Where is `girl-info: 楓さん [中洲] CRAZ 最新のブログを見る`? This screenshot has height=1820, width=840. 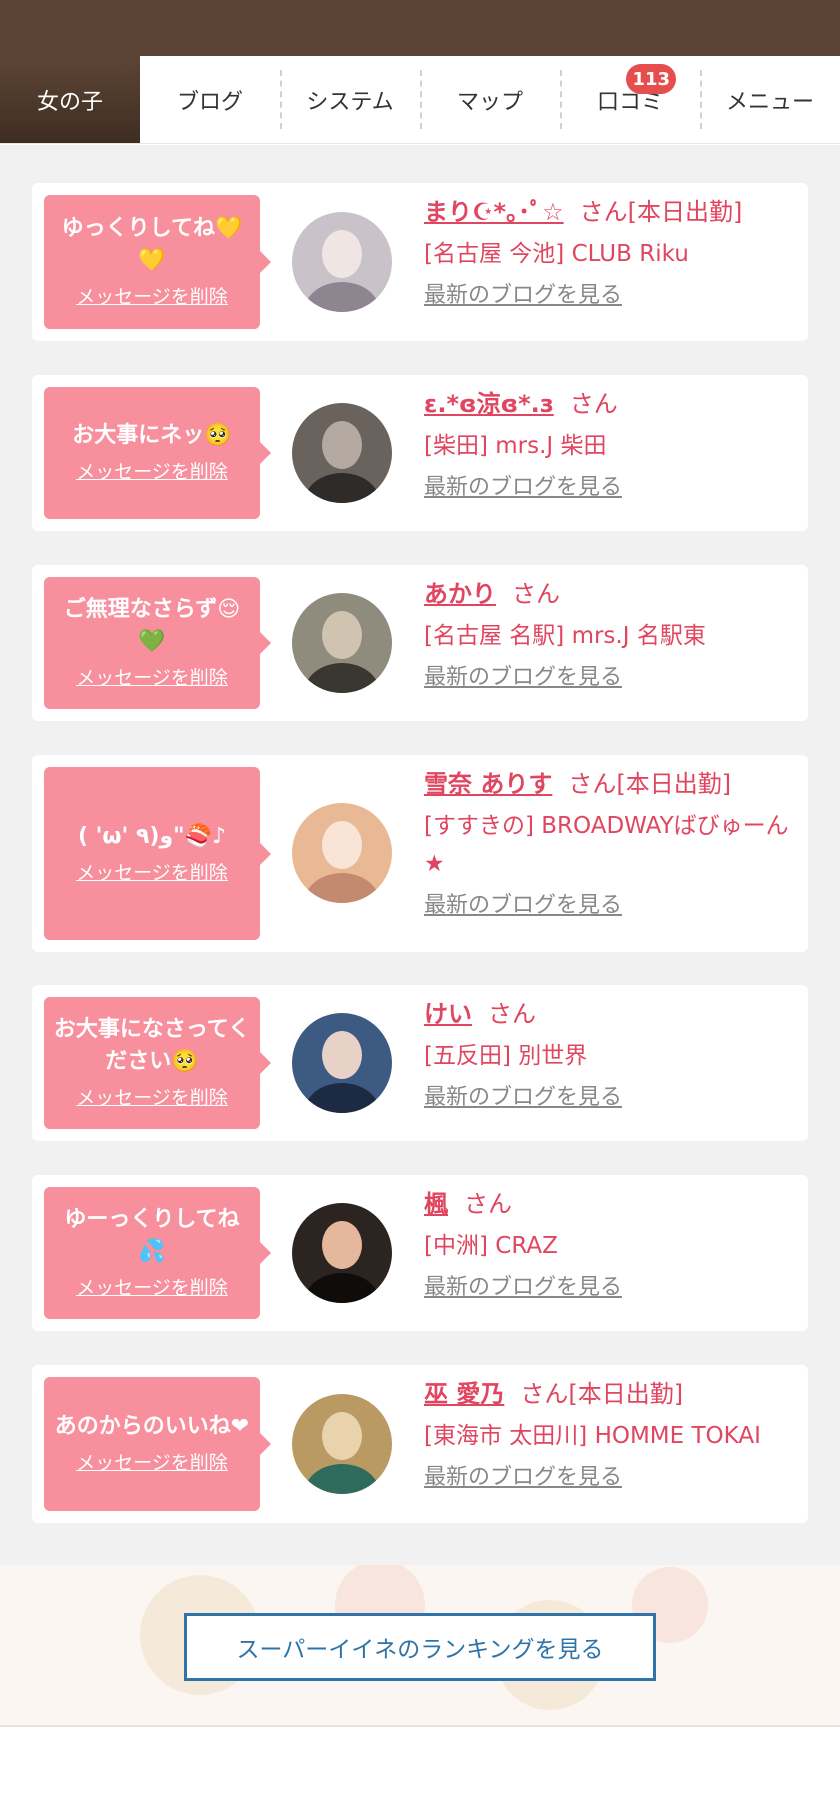 girl-info: 楓さん [中洲] CRAZ 最新のブログを見る is located at coordinates (609, 1245).